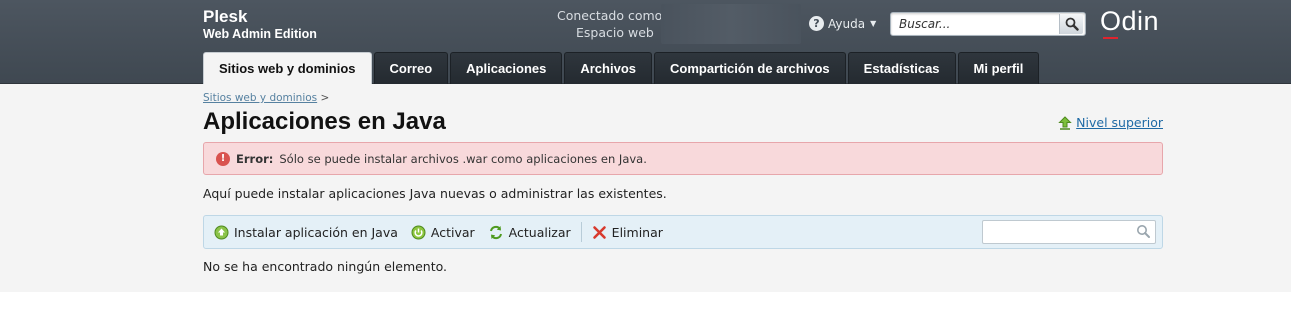 This screenshot has width=1291, height=310. Describe the element at coordinates (581, 232) in the screenshot. I see `toolbar-divider` at that location.